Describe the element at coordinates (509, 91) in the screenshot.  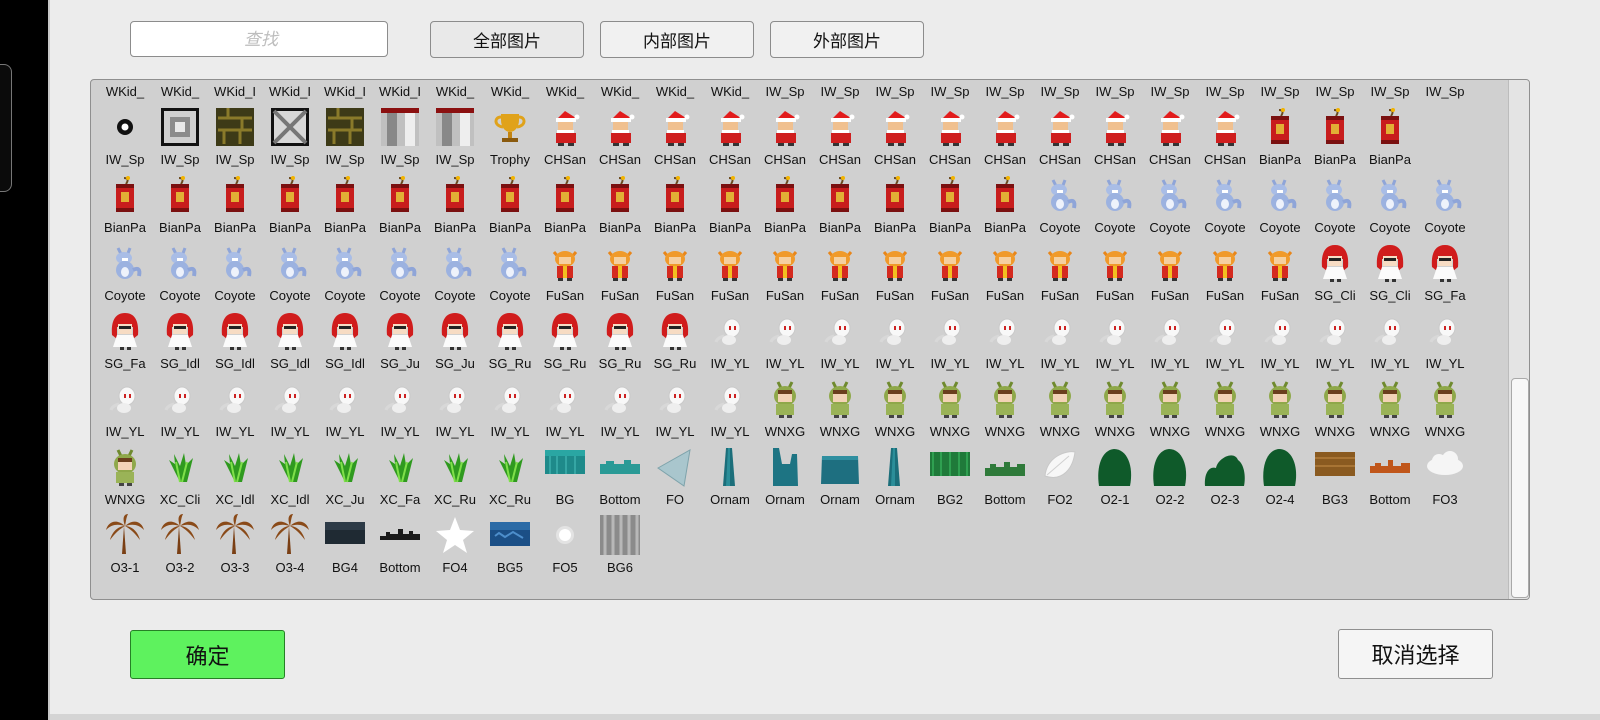
I see `image-thumbnail-item: WKid_` at that location.